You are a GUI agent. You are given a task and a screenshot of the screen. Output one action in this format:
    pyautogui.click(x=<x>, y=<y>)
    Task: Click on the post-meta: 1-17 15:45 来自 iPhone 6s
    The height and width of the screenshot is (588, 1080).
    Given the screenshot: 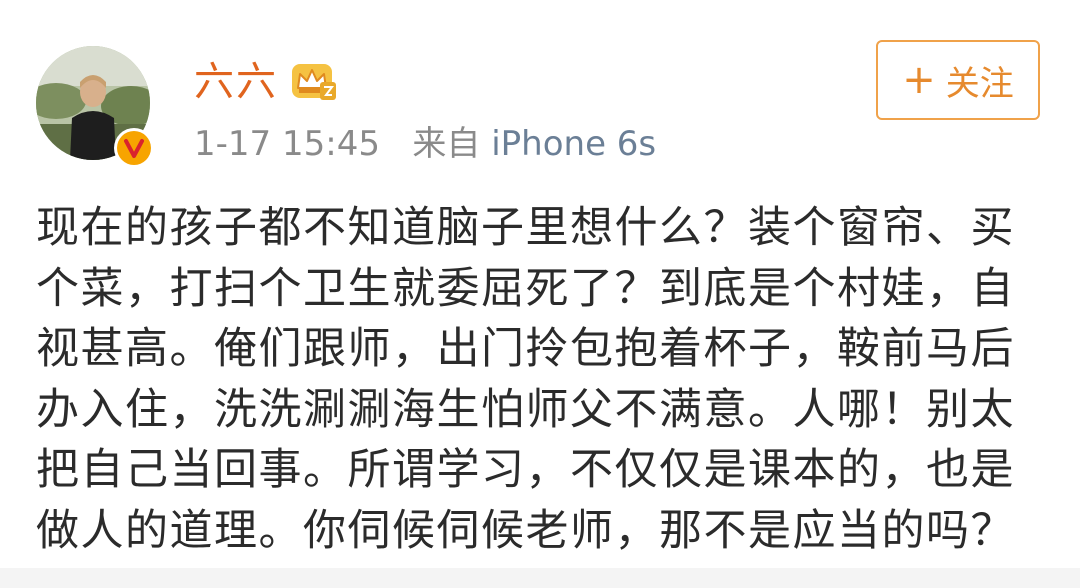 What is the action you would take?
    pyautogui.click(x=425, y=144)
    